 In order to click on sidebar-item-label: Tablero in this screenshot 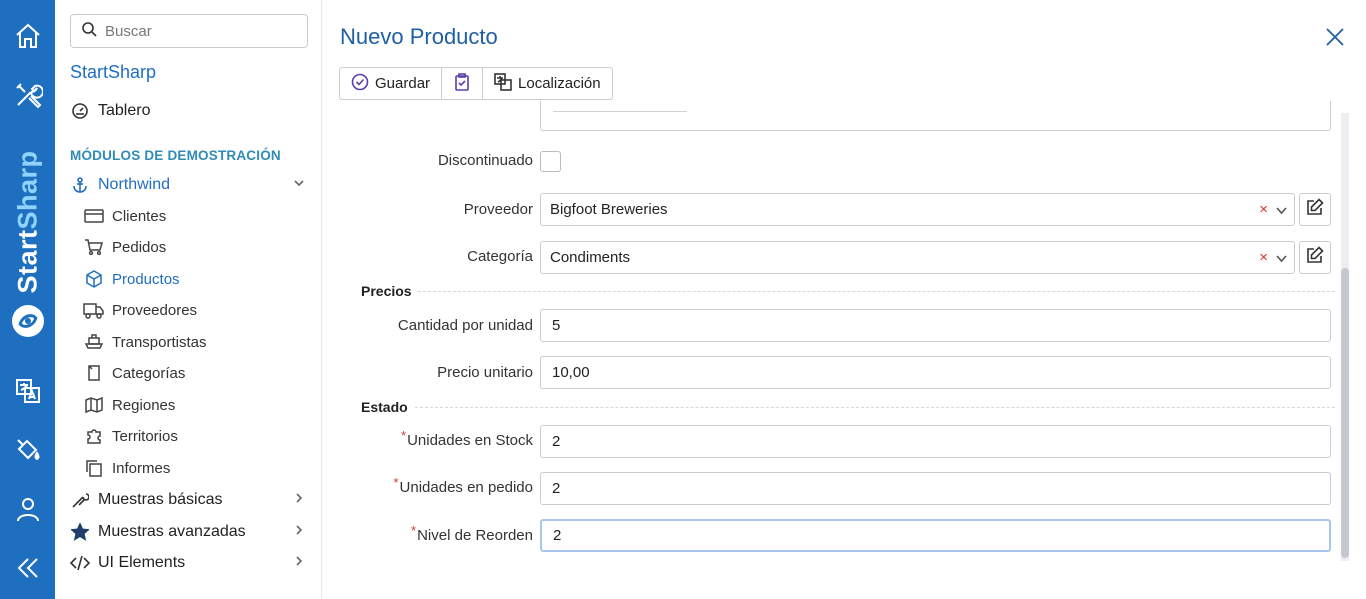, I will do `click(124, 110)`.